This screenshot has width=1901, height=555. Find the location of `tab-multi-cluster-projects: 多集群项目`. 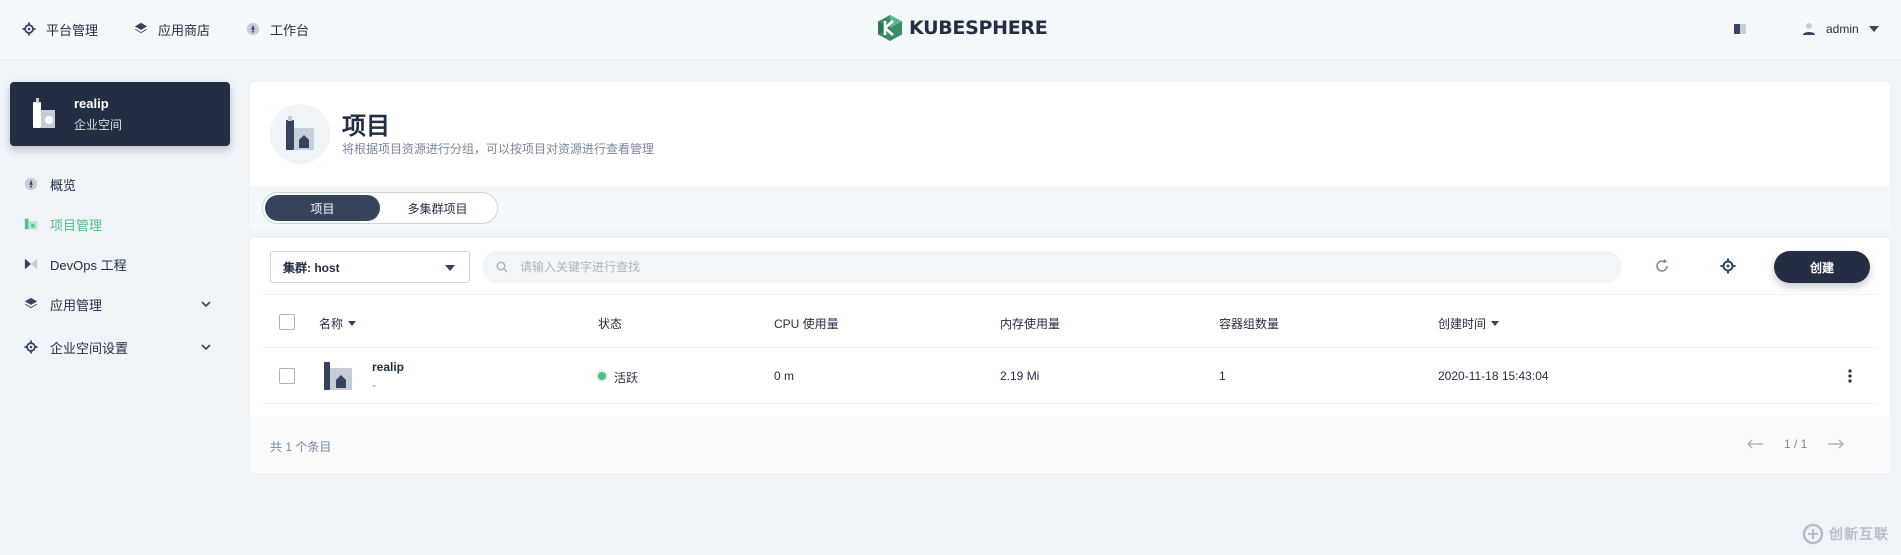

tab-multi-cluster-projects: 多集群项目 is located at coordinates (437, 208).